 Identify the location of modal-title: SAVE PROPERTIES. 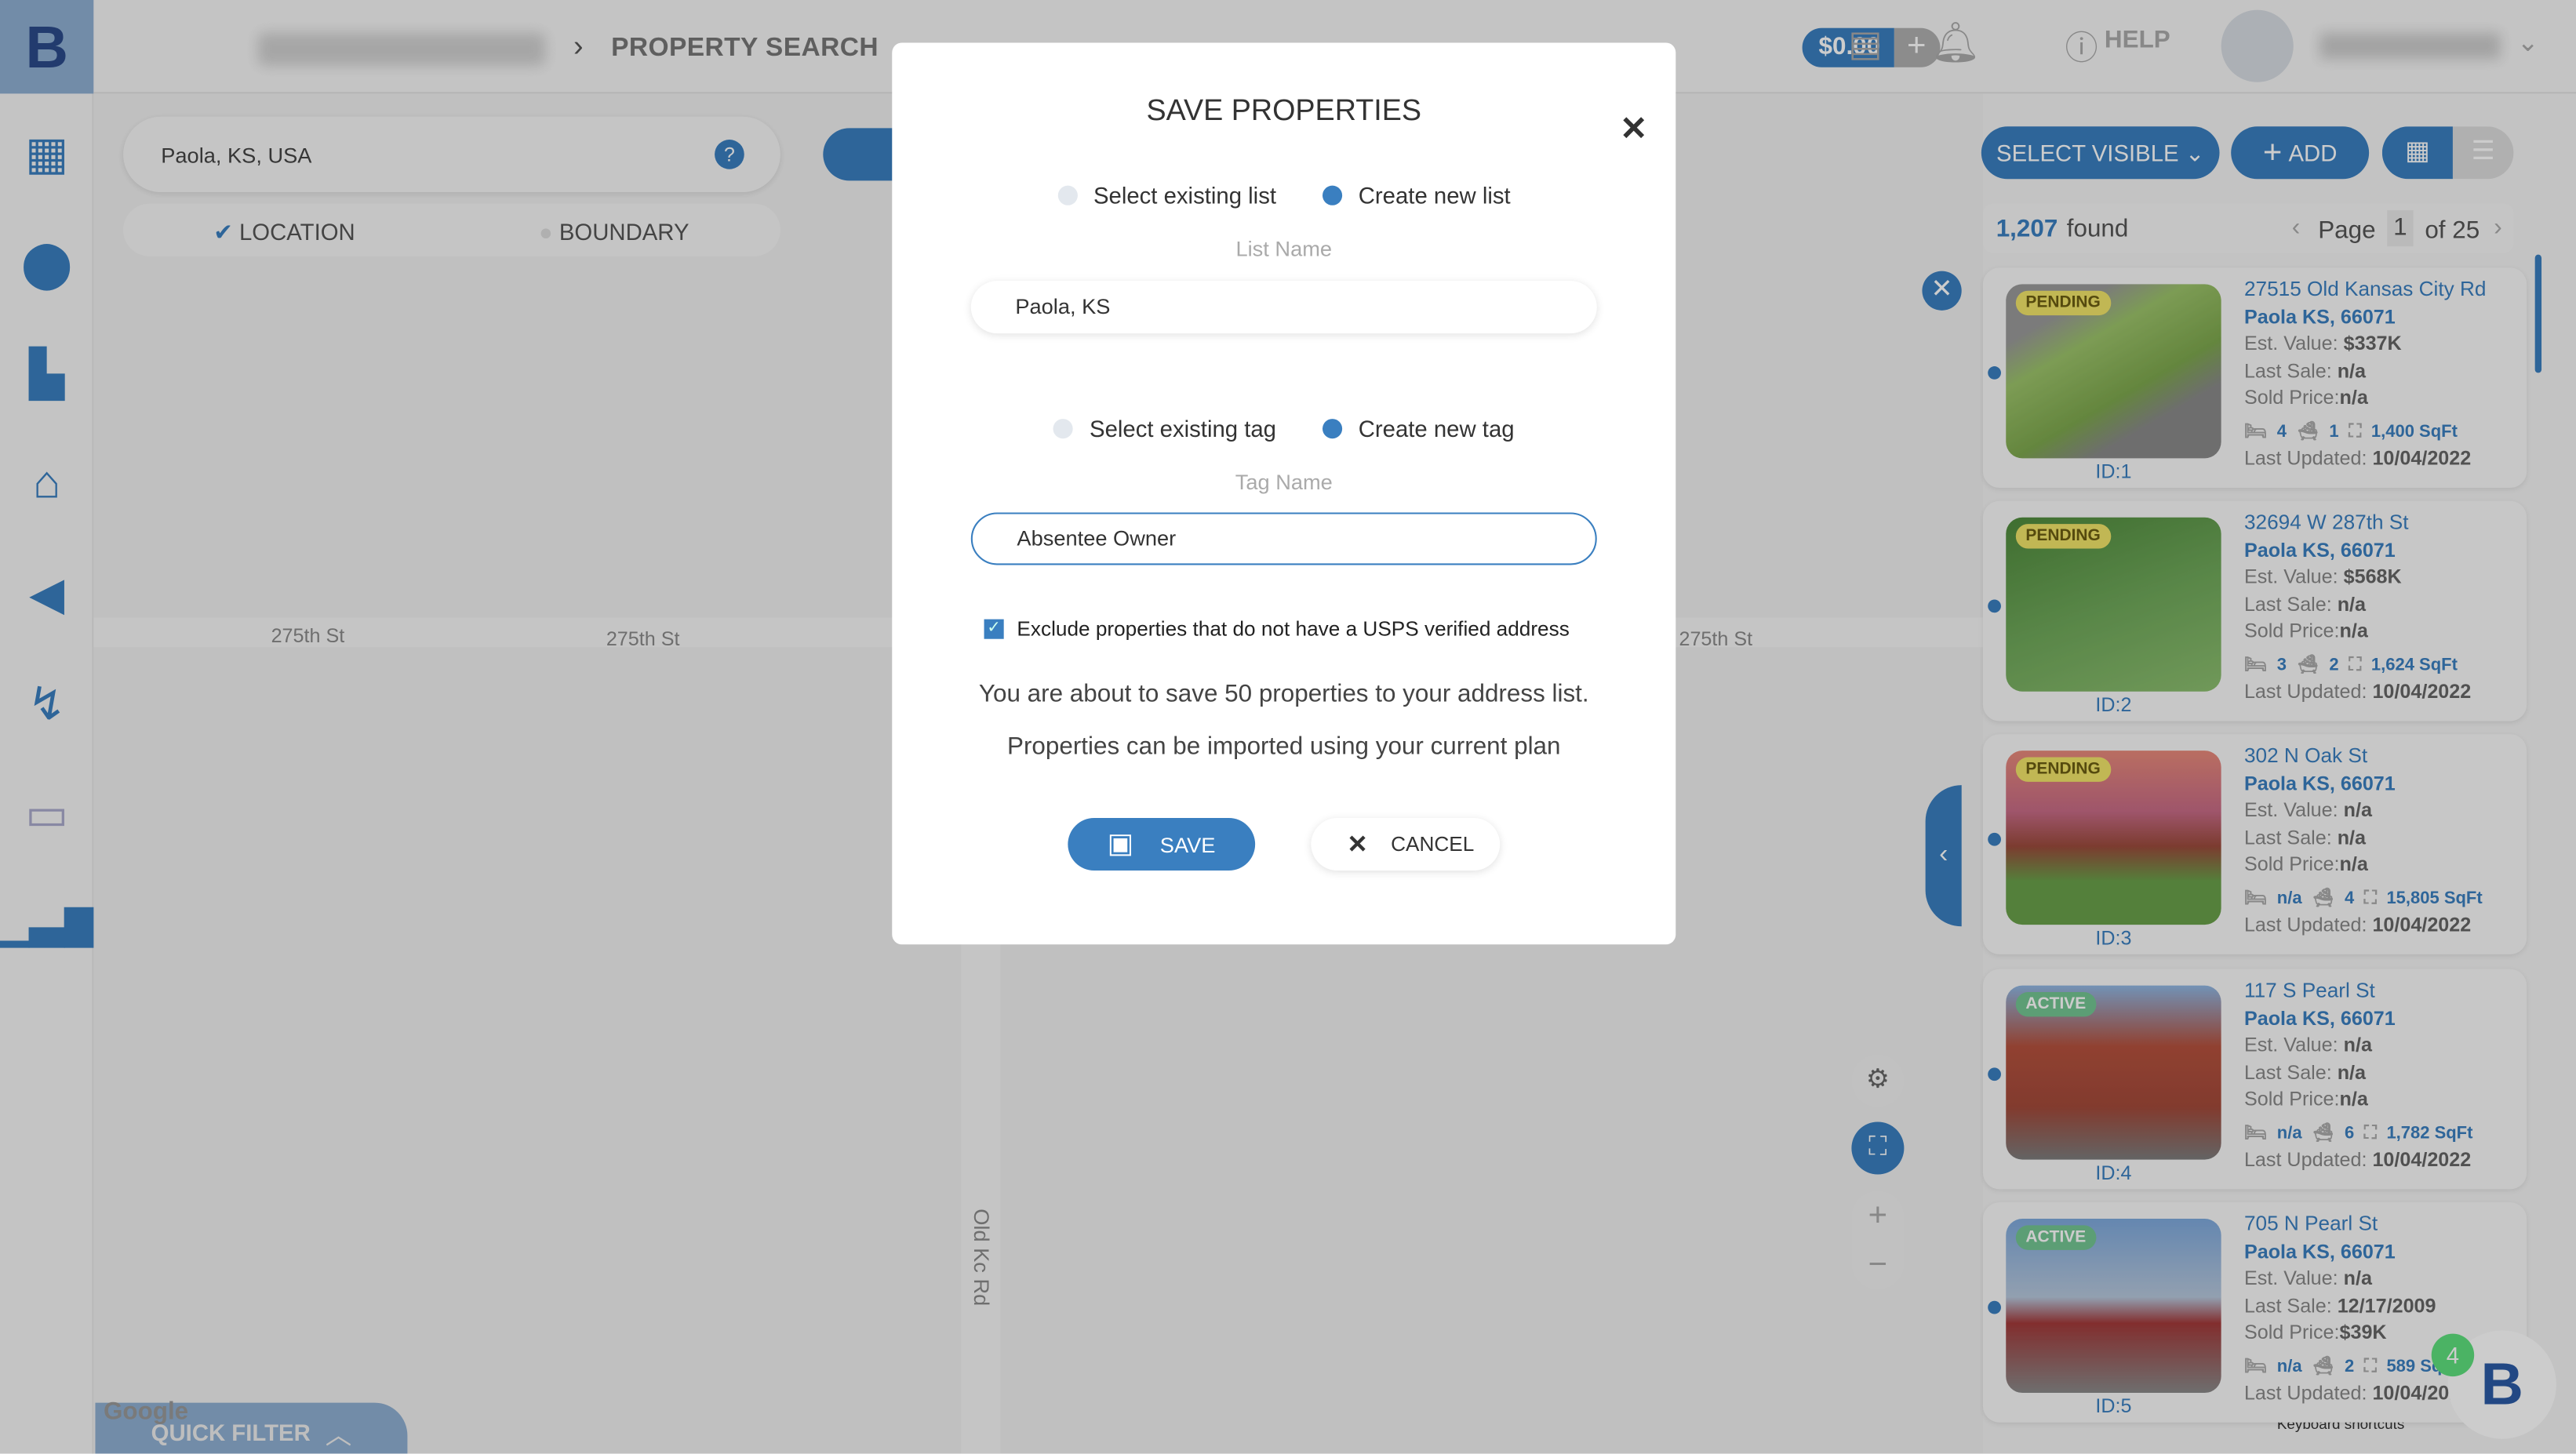
(1284, 110).